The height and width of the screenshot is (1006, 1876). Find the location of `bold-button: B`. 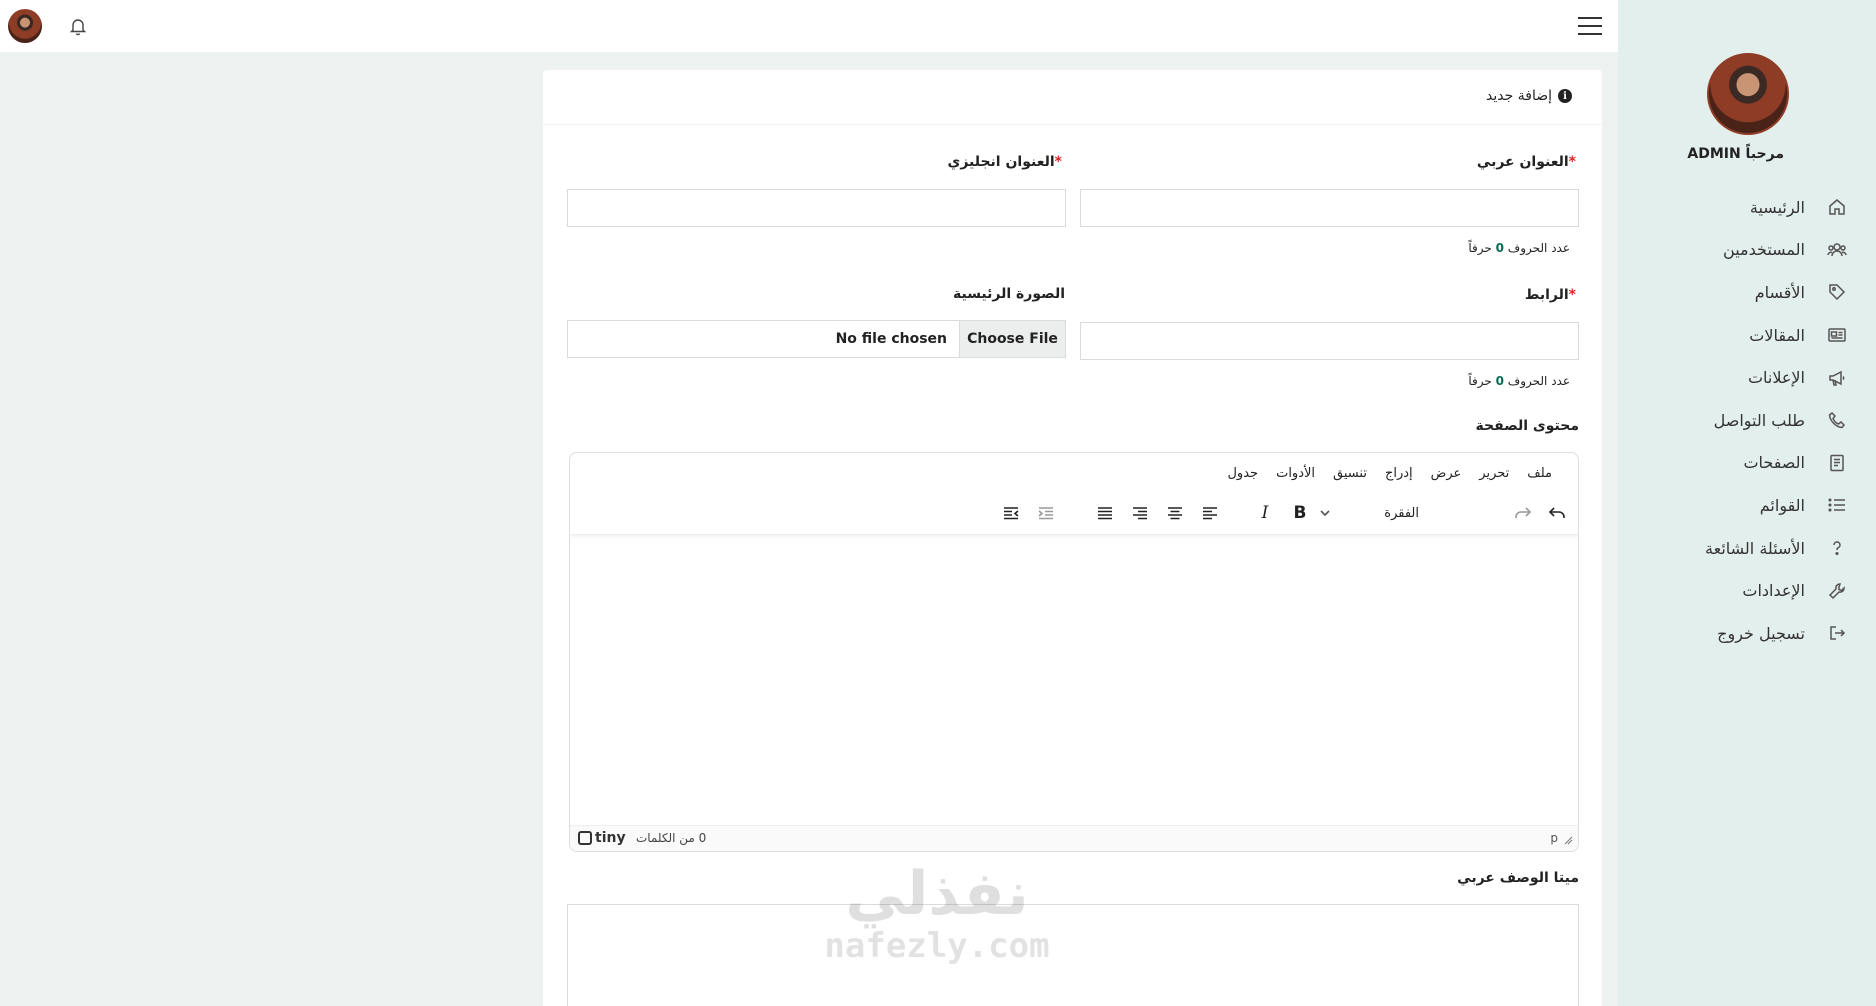

bold-button: B is located at coordinates (1300, 513).